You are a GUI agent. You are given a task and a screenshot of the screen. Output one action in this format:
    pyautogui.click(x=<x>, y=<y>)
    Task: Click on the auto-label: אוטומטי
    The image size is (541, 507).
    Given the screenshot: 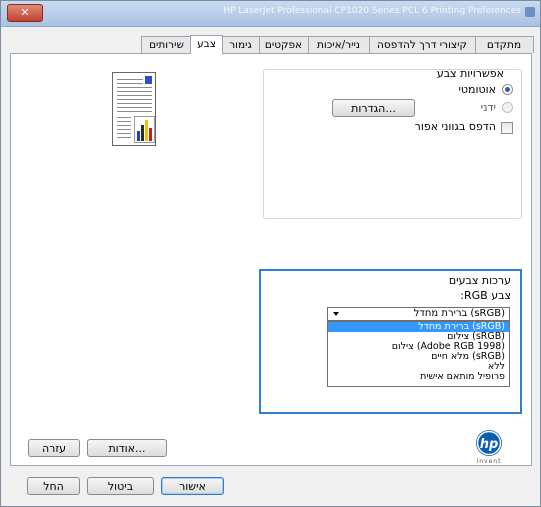 What is the action you would take?
    pyautogui.click(x=477, y=89)
    